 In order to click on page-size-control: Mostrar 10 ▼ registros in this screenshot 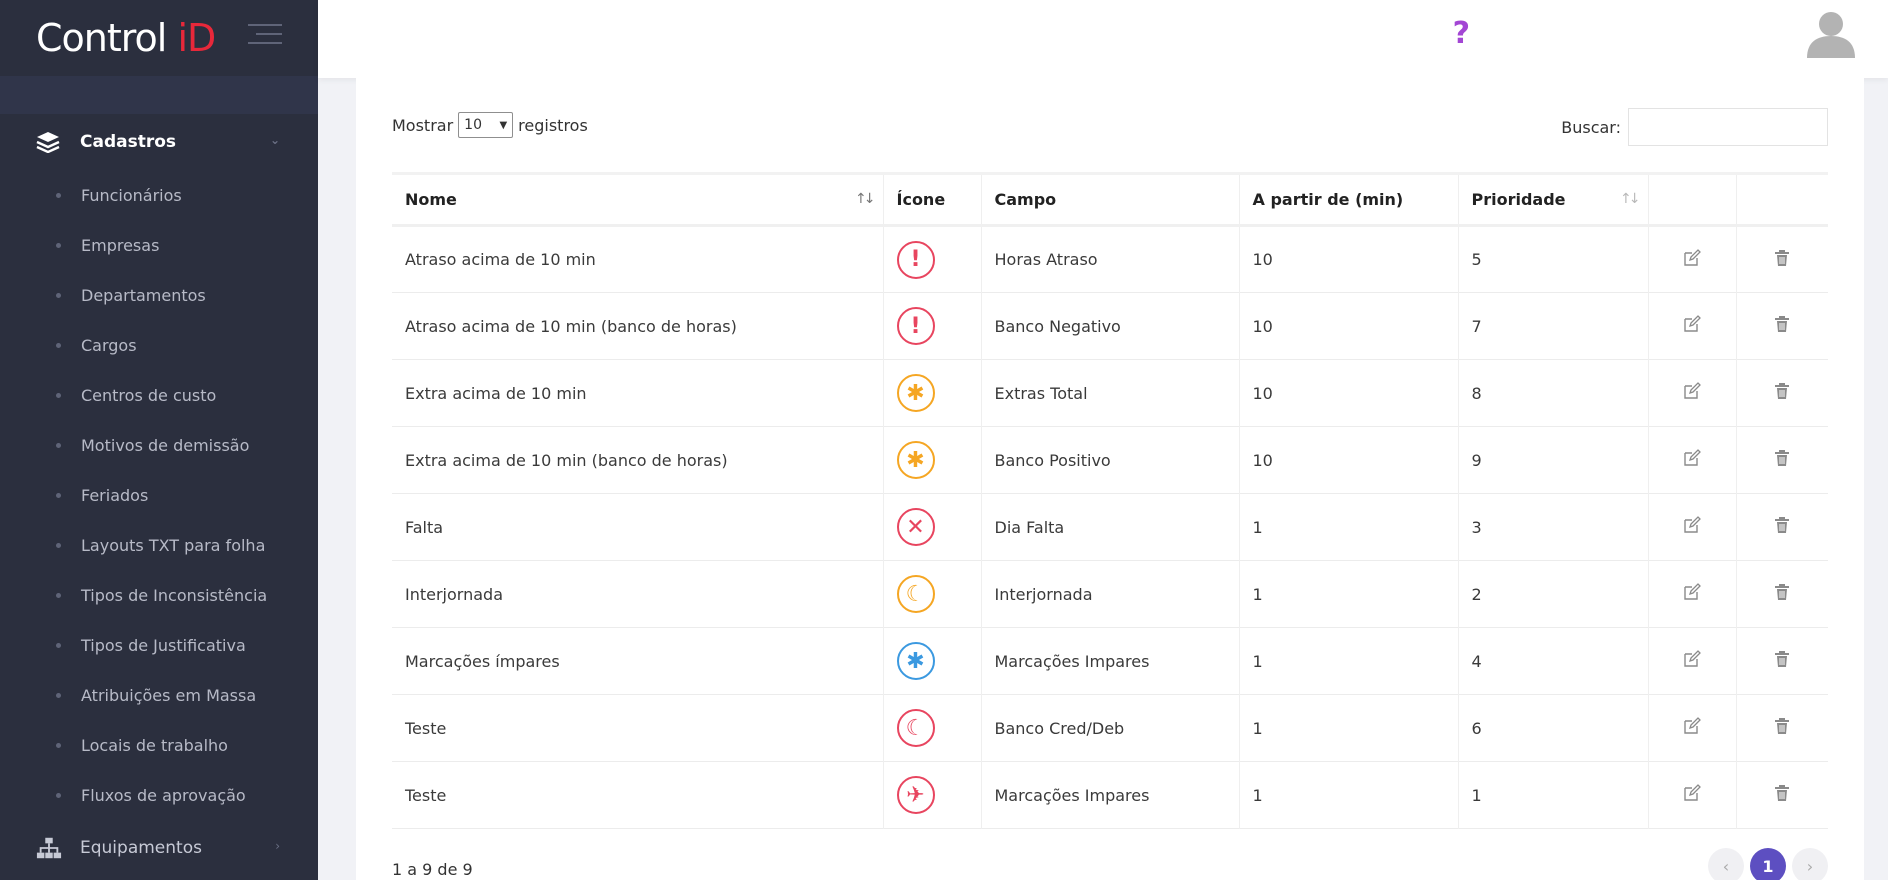, I will do `click(490, 125)`.